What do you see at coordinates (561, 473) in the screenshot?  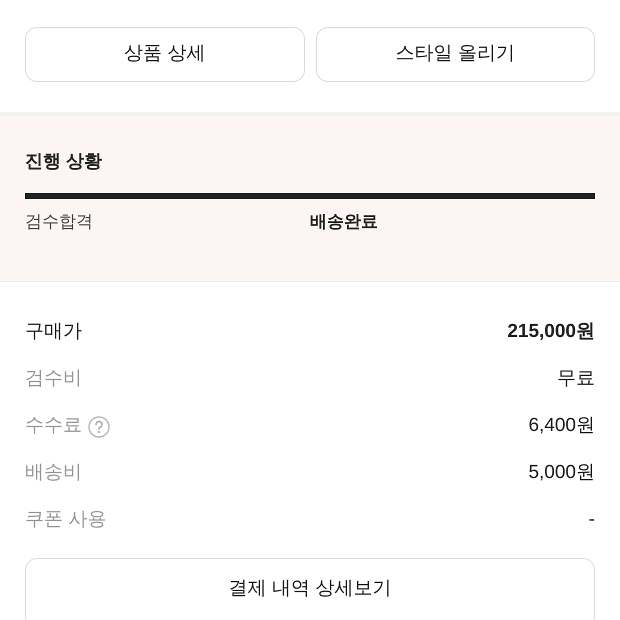 I see `price-value: 5,000원` at bounding box center [561, 473].